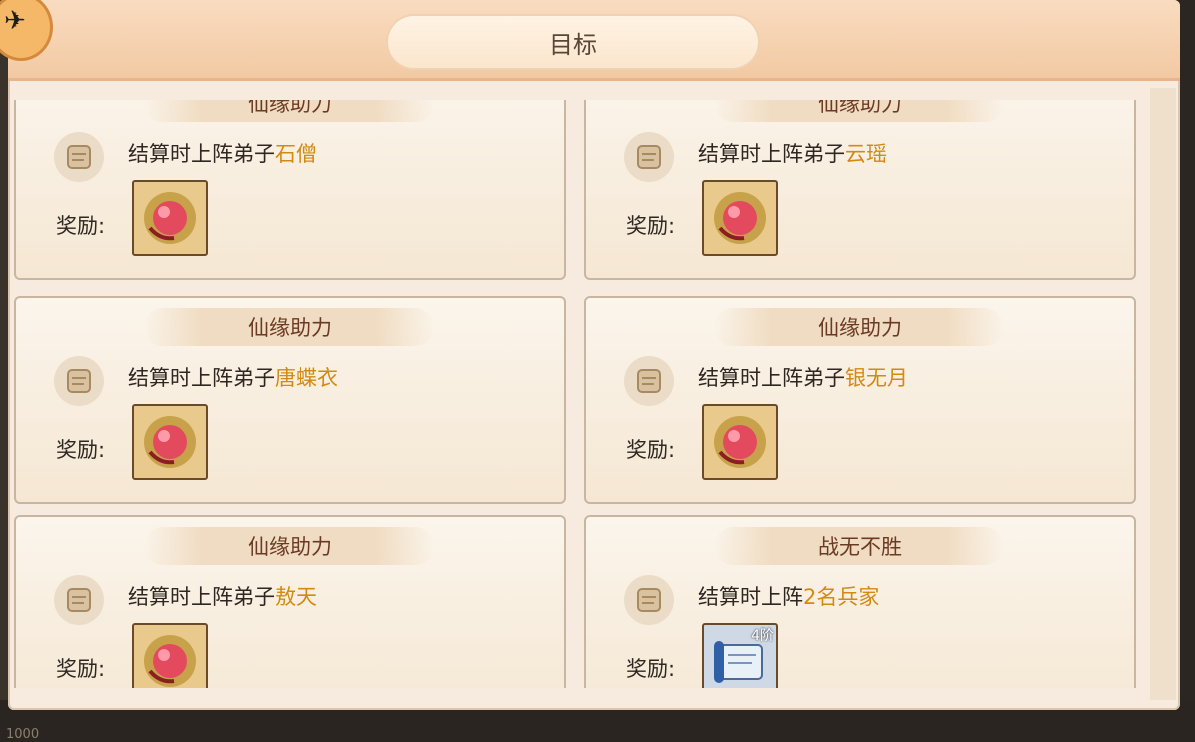 This screenshot has height=742, width=1195. I want to click on condition-highlight: 敖天, so click(296, 597).